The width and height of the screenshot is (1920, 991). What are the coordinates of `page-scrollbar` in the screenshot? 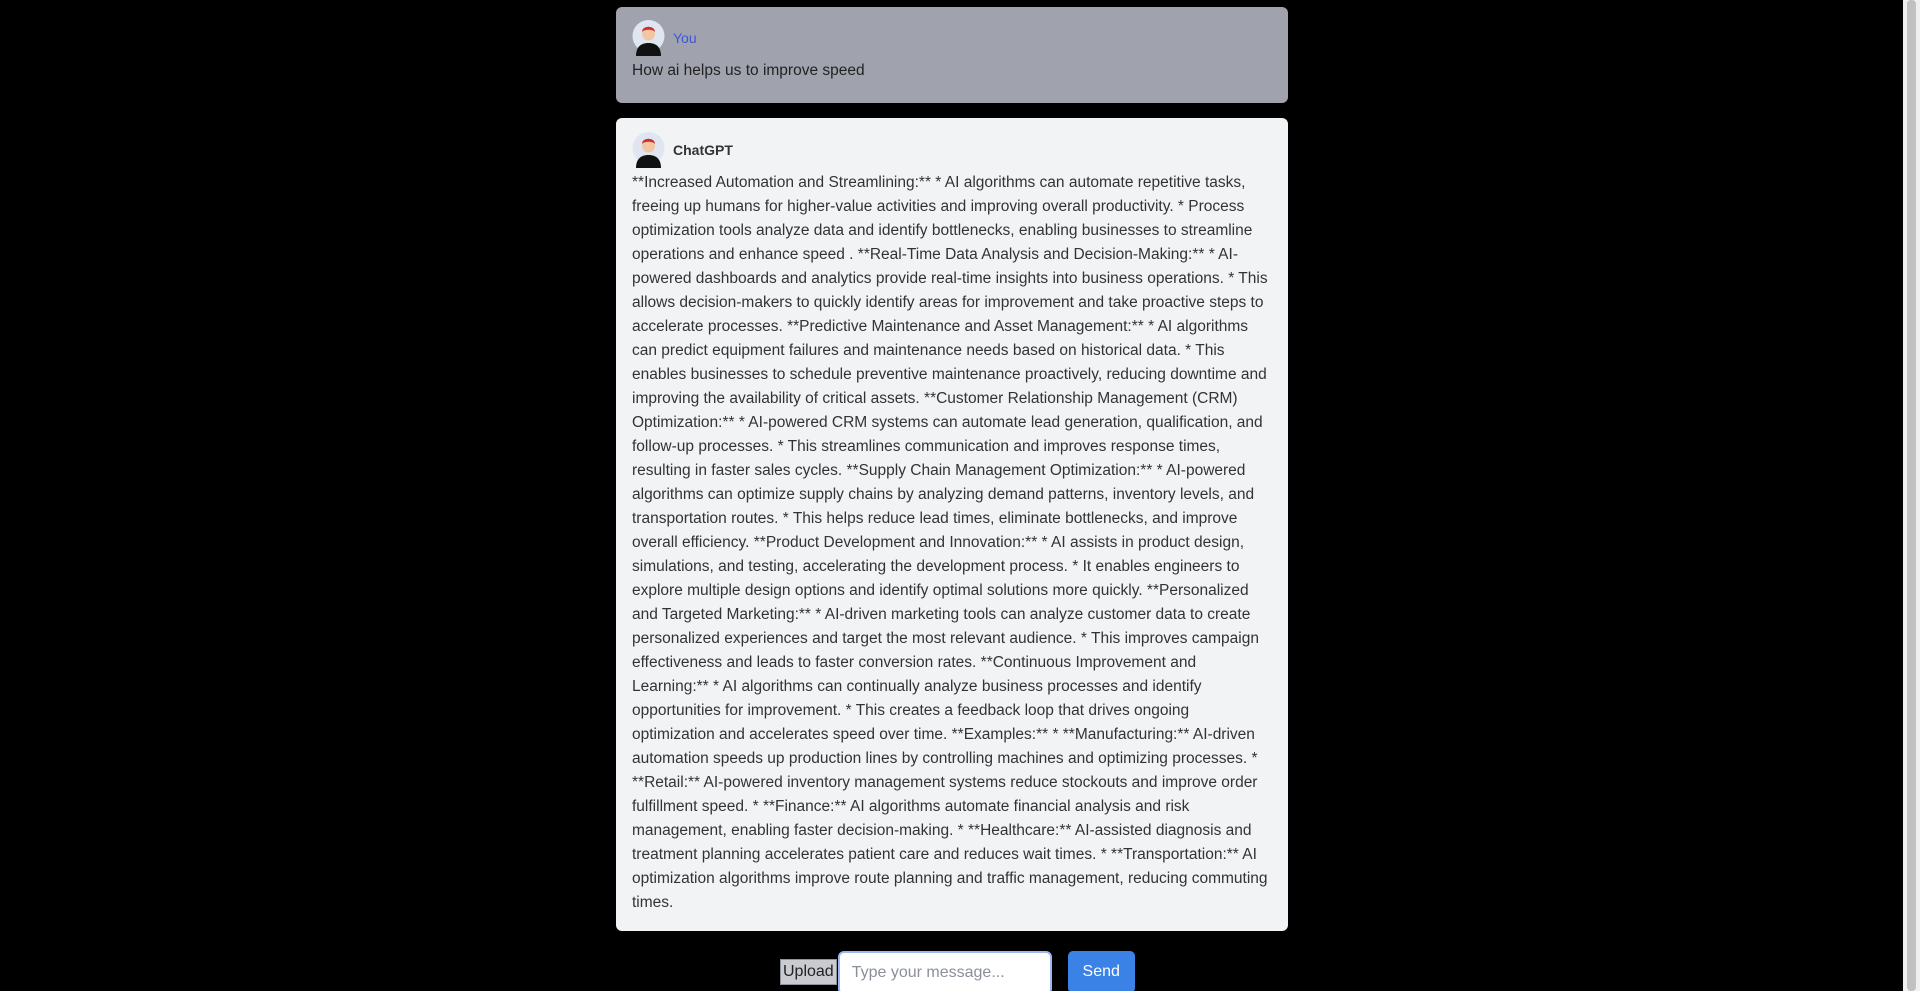 It's located at (1911, 495).